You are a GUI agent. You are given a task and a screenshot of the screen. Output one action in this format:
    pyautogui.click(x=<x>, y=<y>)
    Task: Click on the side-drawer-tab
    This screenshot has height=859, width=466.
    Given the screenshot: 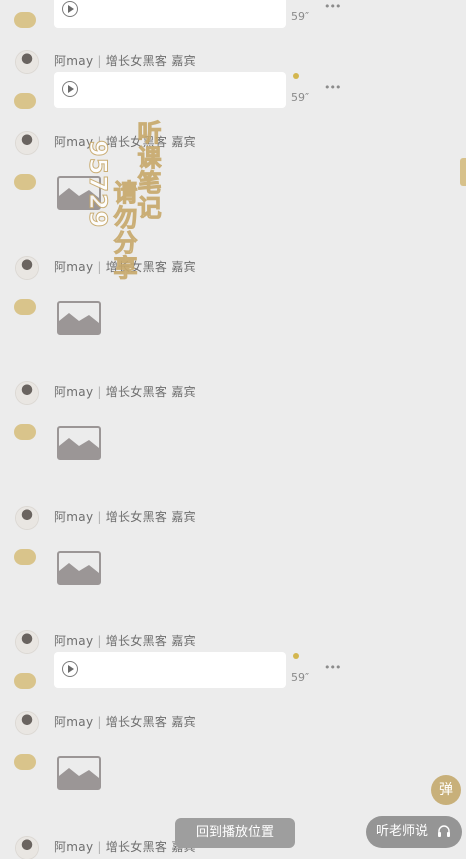 What is the action you would take?
    pyautogui.click(x=463, y=172)
    